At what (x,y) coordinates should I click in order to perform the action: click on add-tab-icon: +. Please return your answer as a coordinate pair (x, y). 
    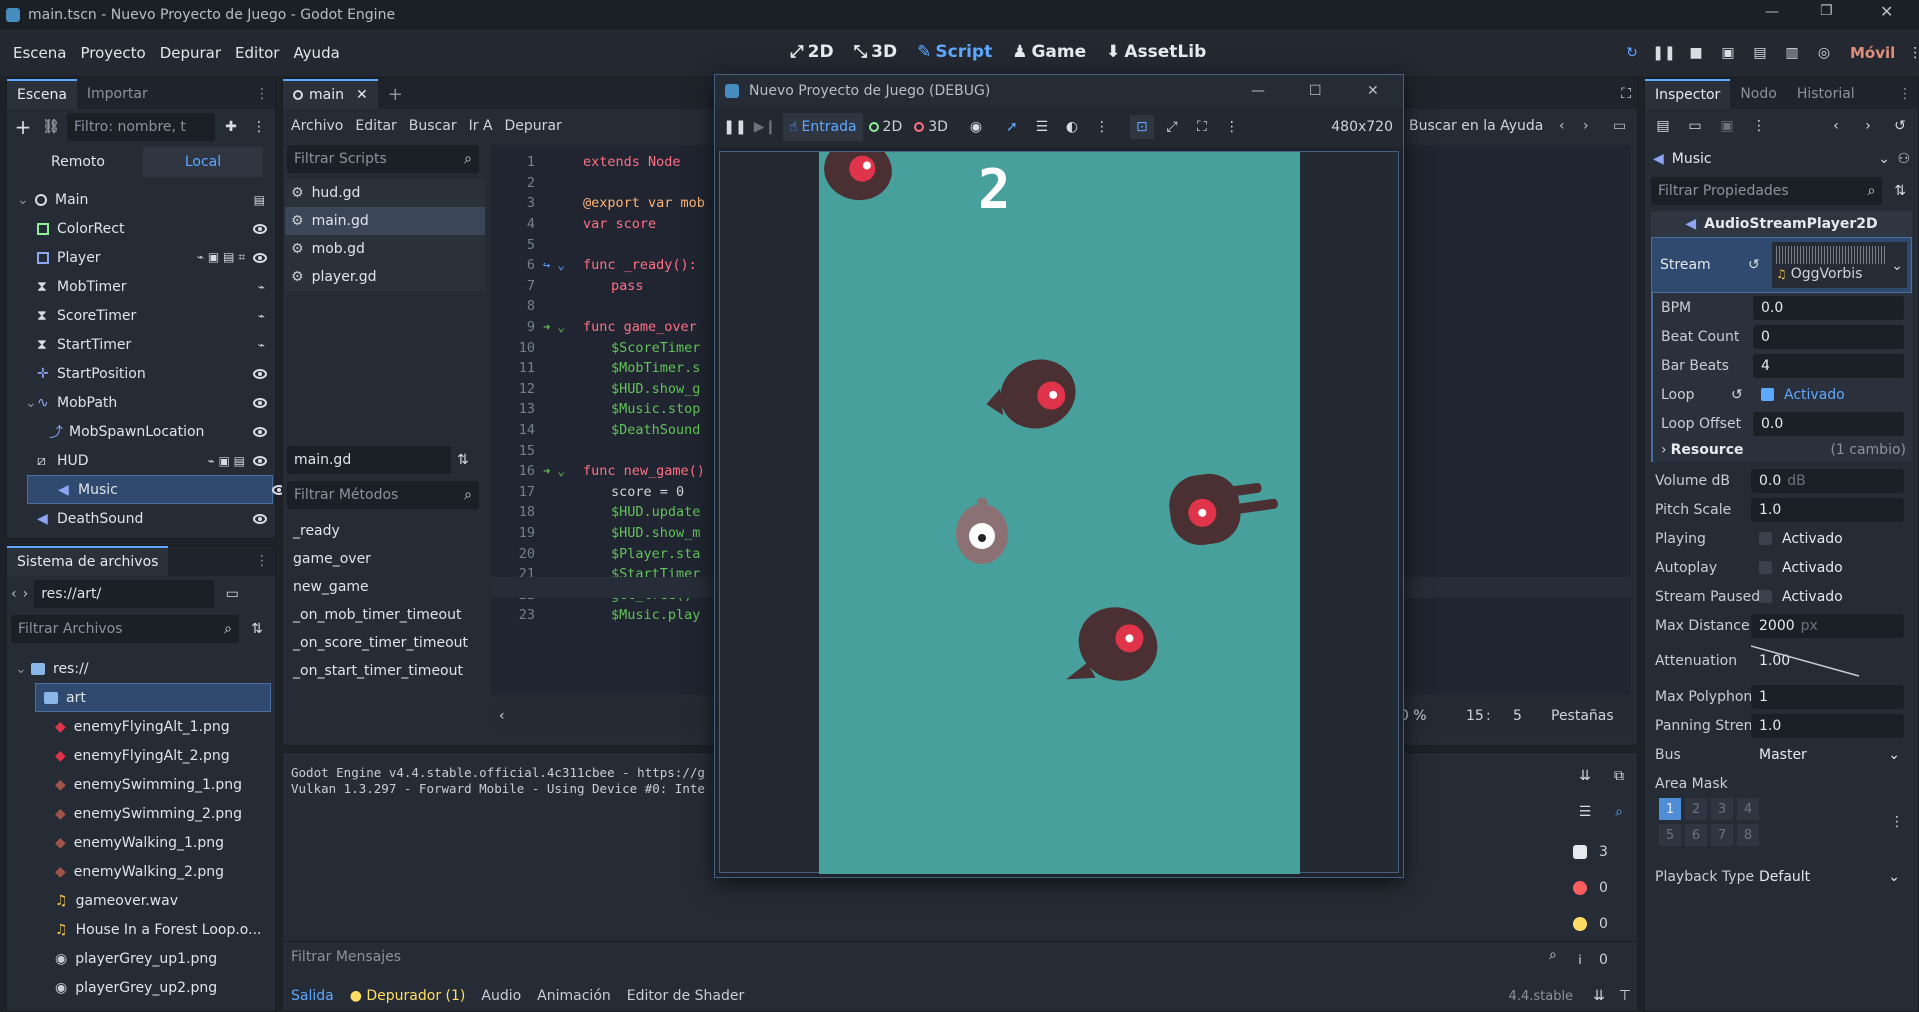
    Looking at the image, I should click on (395, 94).